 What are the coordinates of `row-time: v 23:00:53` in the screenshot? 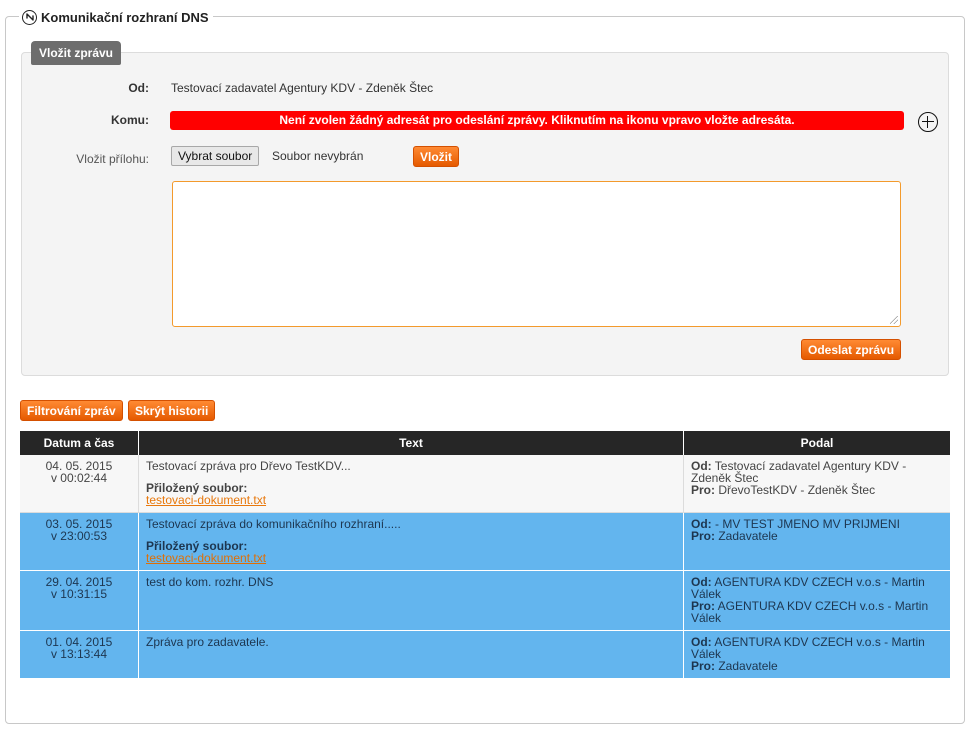 It's located at (79, 536).